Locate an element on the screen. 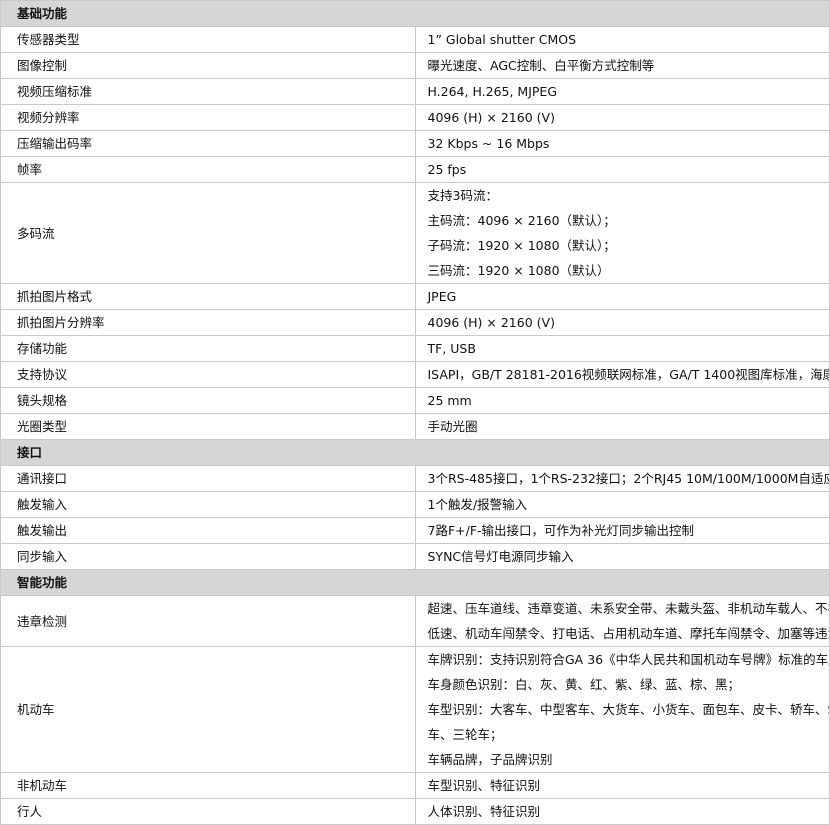 The height and width of the screenshot is (825, 830). spec-value: H.264, H.265, MJPEG is located at coordinates (622, 91).